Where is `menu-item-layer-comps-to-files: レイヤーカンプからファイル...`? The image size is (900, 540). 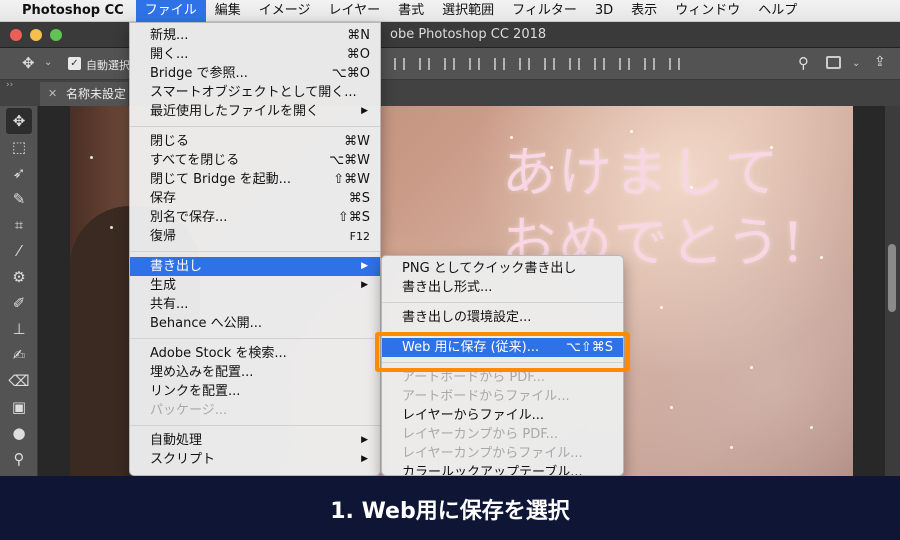
menu-item-layer-comps-to-files: レイヤーカンプからファイル... is located at coordinates (502, 453).